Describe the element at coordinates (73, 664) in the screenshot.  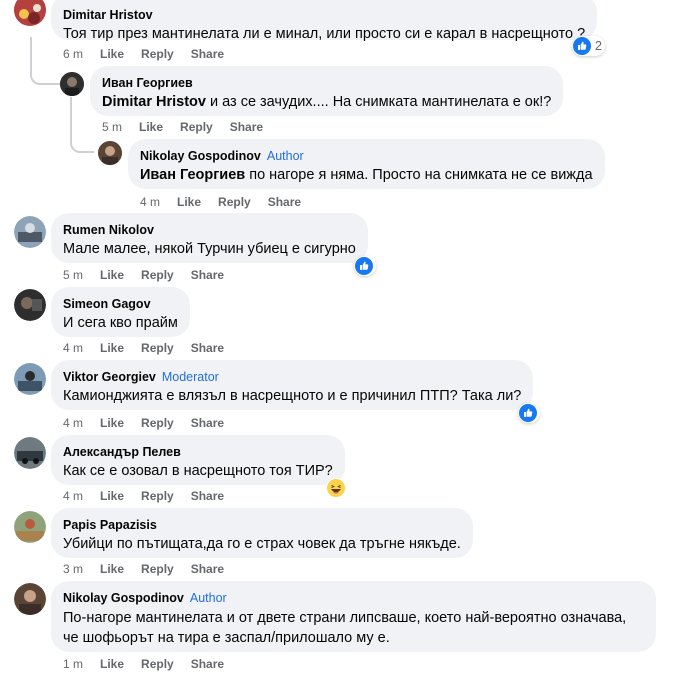
I see `timestamp: 1 m` at that location.